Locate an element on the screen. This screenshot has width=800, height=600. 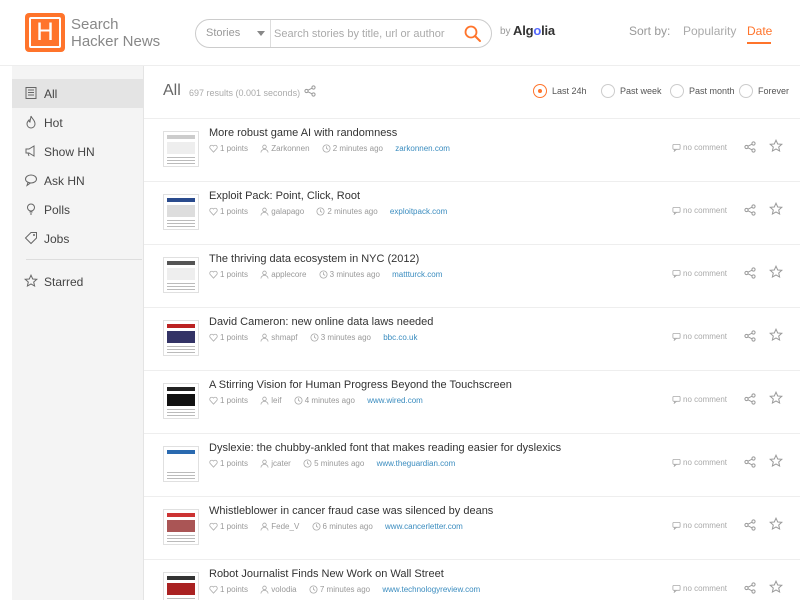
sidebar-item-polls: Polls is located at coordinates (77, 209).